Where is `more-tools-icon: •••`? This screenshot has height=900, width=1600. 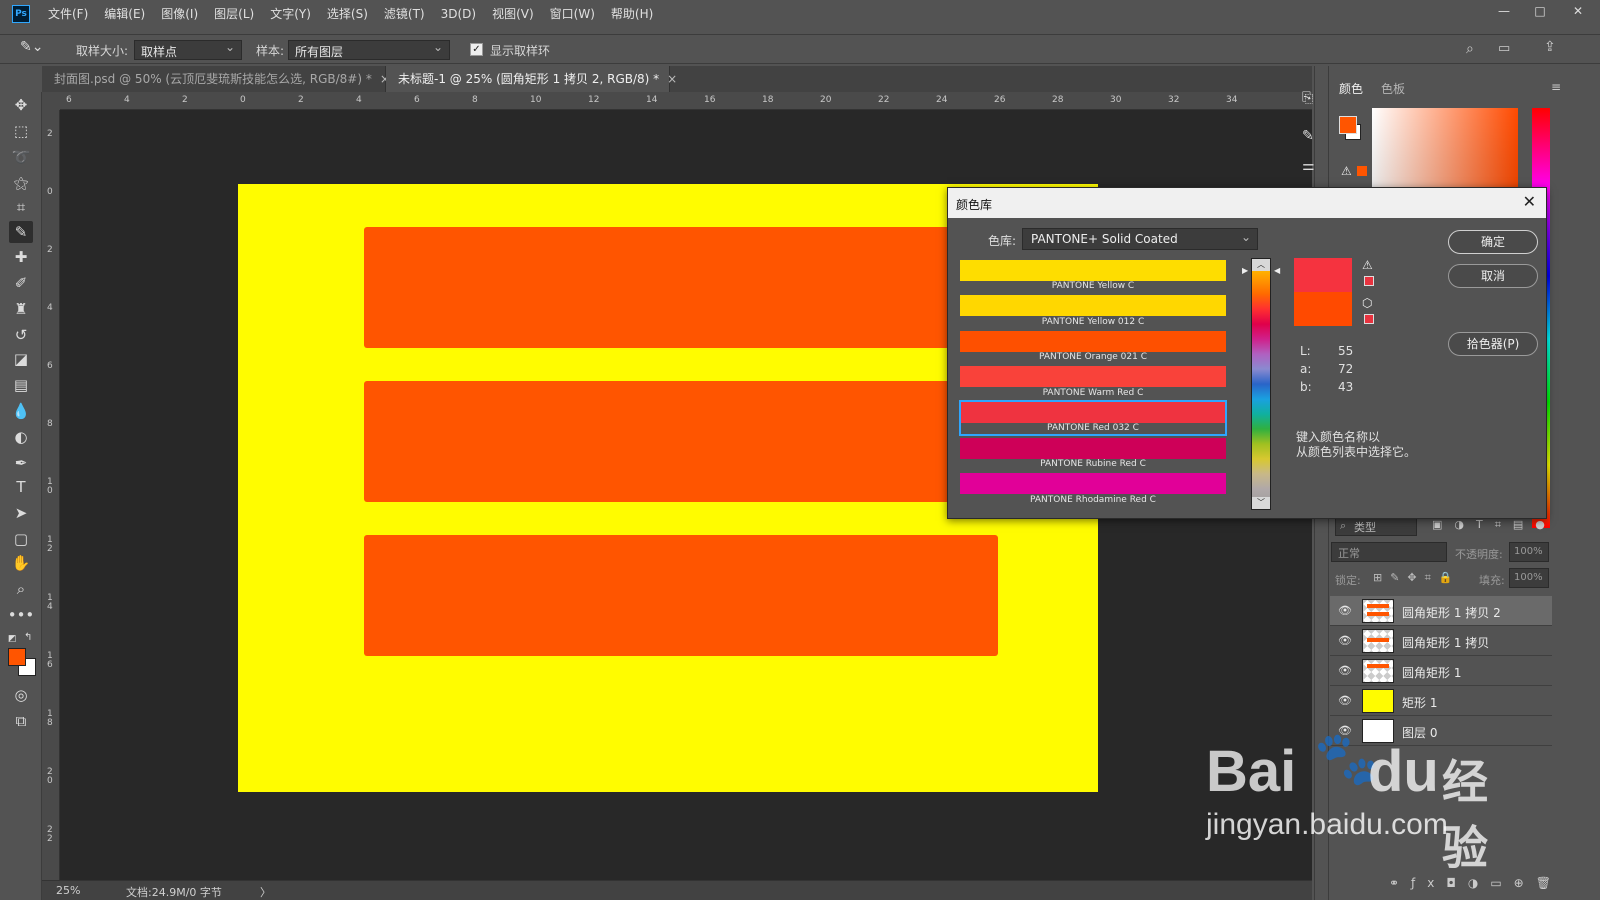
more-tools-icon: ••• is located at coordinates (21, 615).